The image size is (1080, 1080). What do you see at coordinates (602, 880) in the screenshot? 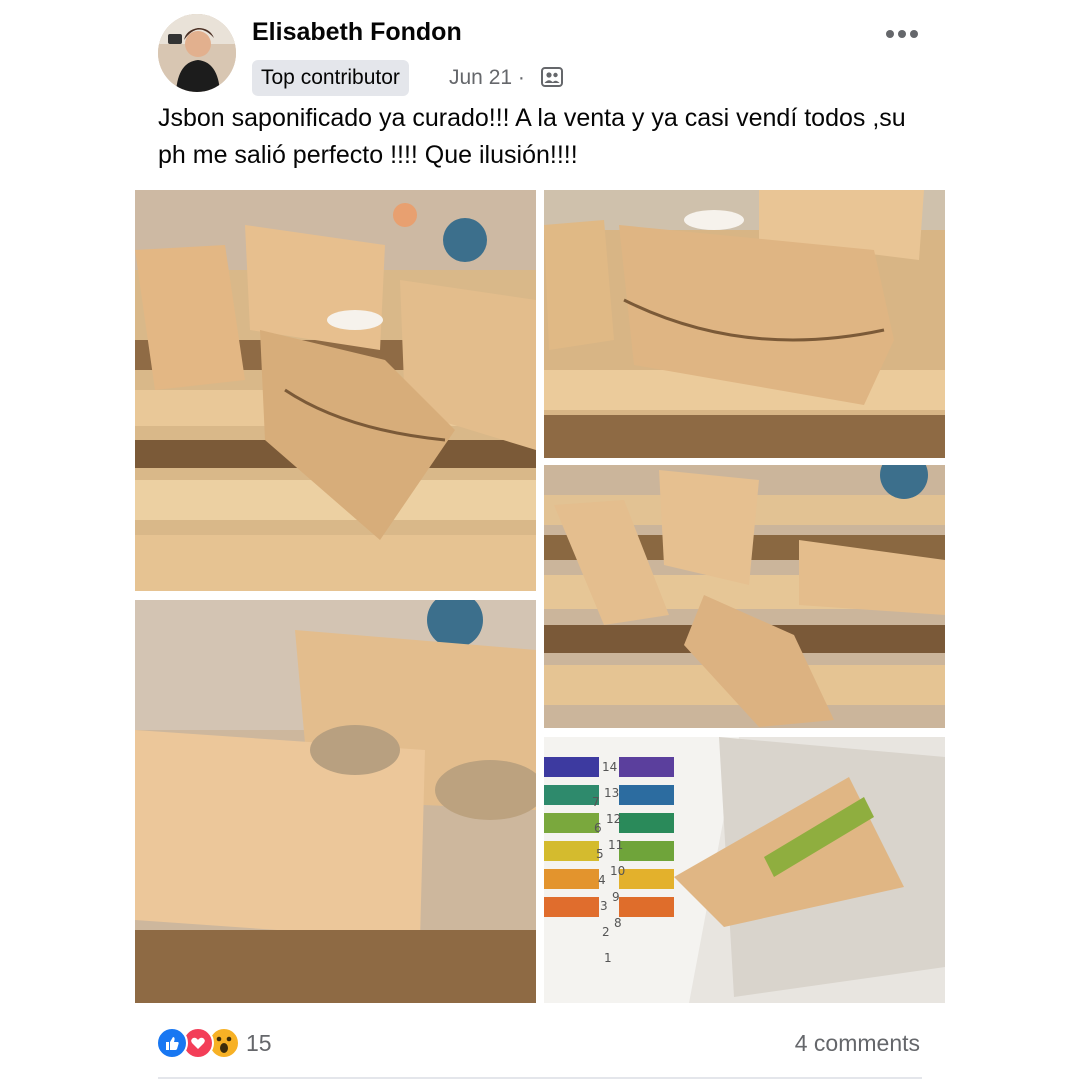
I see `ph-scale-bottom-label: 4` at bounding box center [602, 880].